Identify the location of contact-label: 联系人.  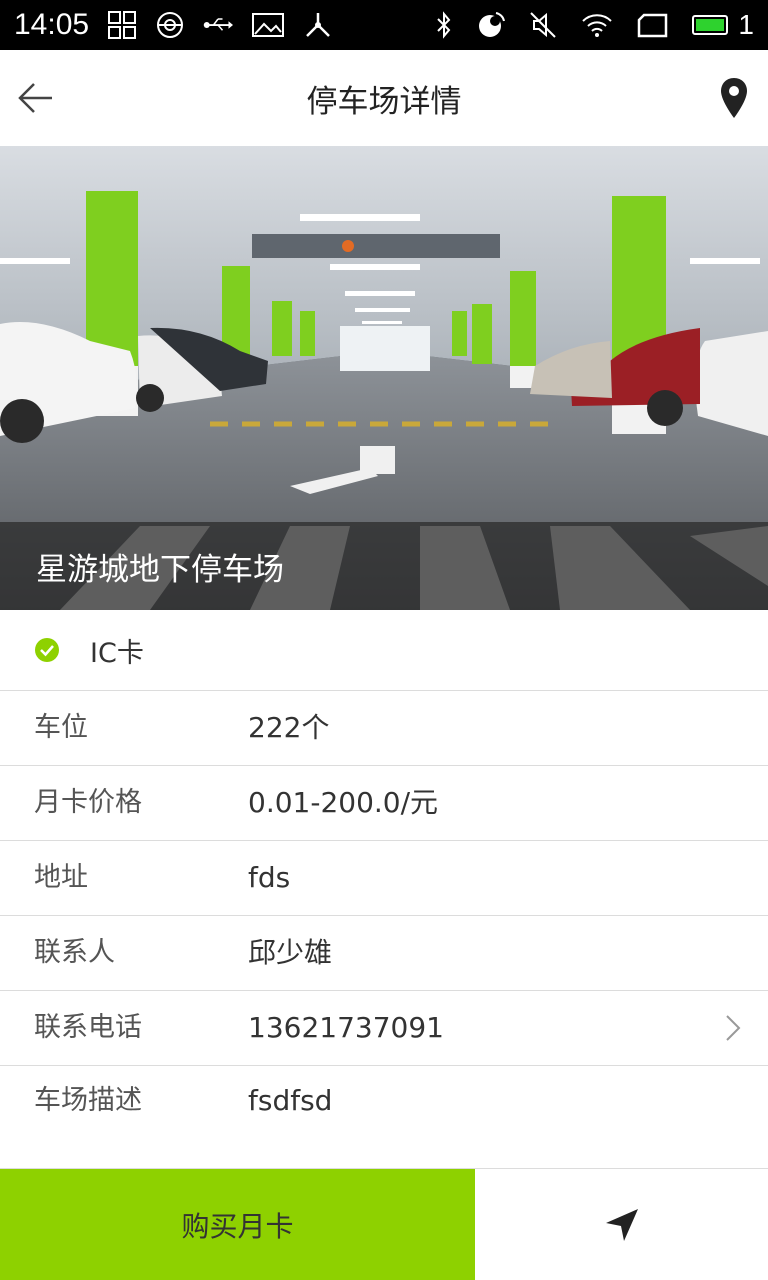
(74, 952).